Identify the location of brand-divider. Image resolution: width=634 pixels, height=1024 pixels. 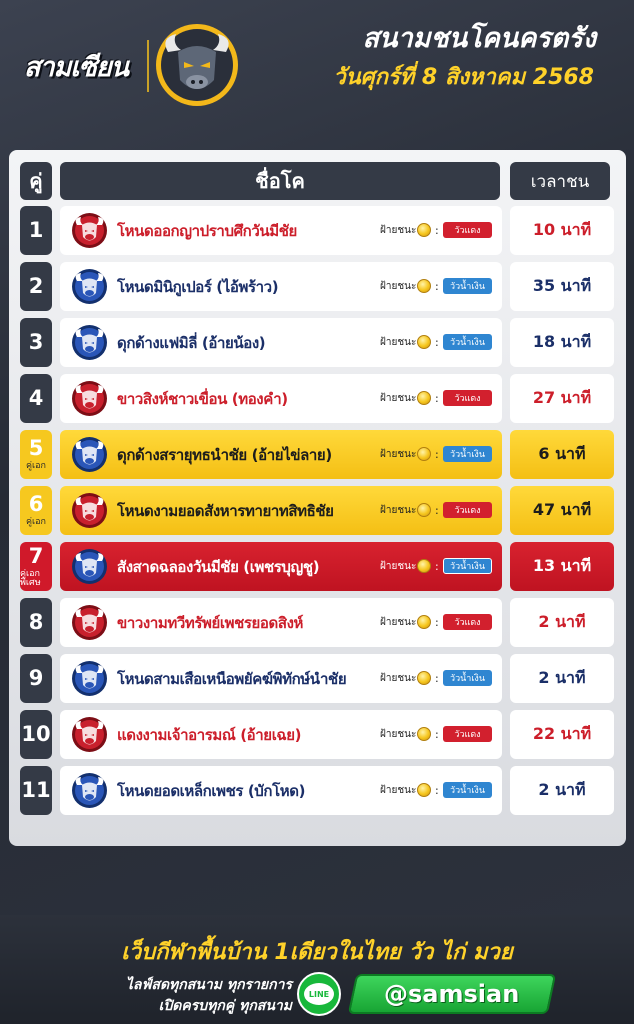
(148, 66).